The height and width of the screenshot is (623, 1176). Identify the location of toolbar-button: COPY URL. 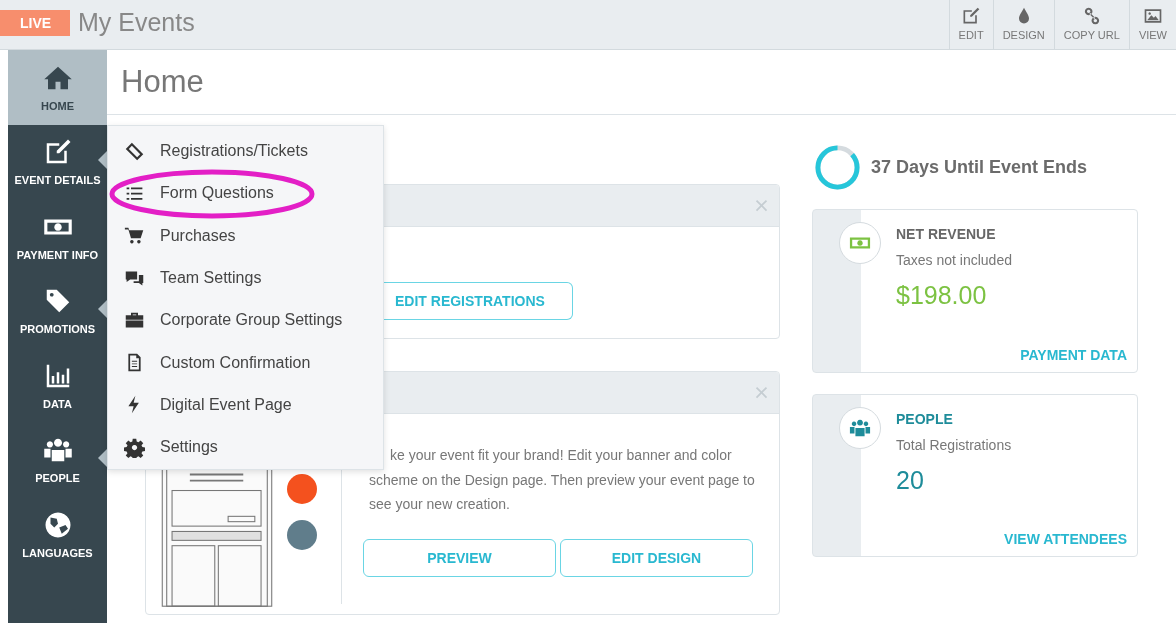
(1091, 24).